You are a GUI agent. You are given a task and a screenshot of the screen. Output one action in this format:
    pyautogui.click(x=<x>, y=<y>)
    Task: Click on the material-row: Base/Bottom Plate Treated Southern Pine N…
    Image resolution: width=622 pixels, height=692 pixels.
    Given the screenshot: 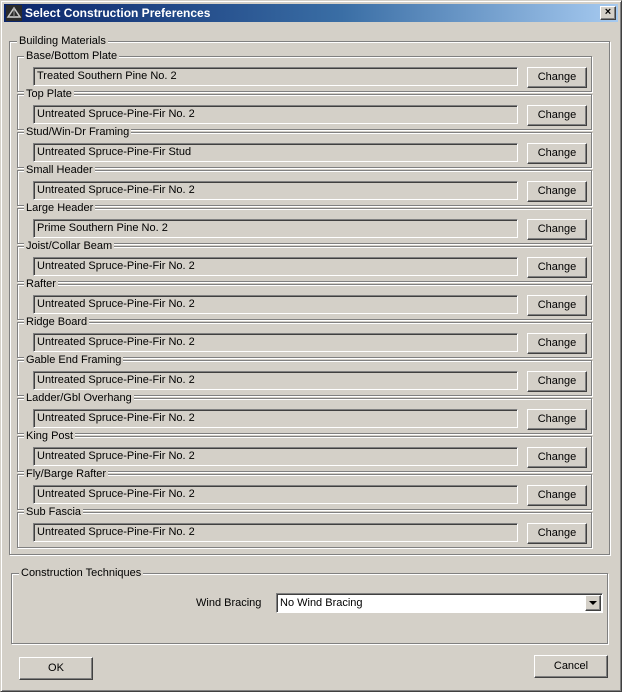 What is the action you would take?
    pyautogui.click(x=304, y=70)
    